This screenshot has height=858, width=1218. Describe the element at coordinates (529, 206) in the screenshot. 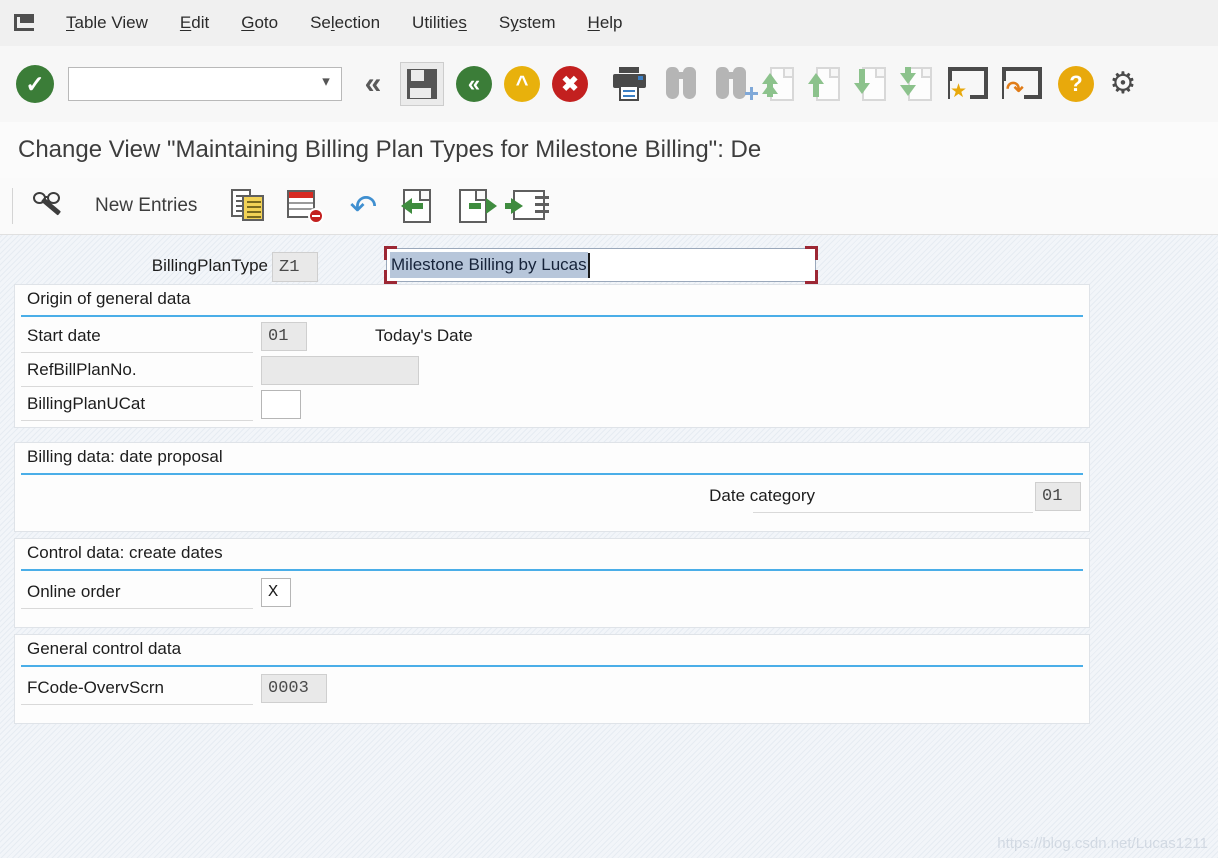

I see `select-entries-icon` at that location.